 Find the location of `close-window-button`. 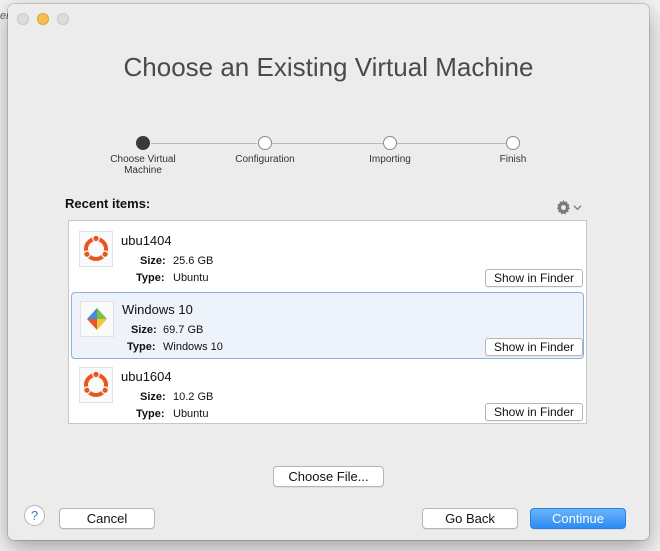

close-window-button is located at coordinates (23, 19).